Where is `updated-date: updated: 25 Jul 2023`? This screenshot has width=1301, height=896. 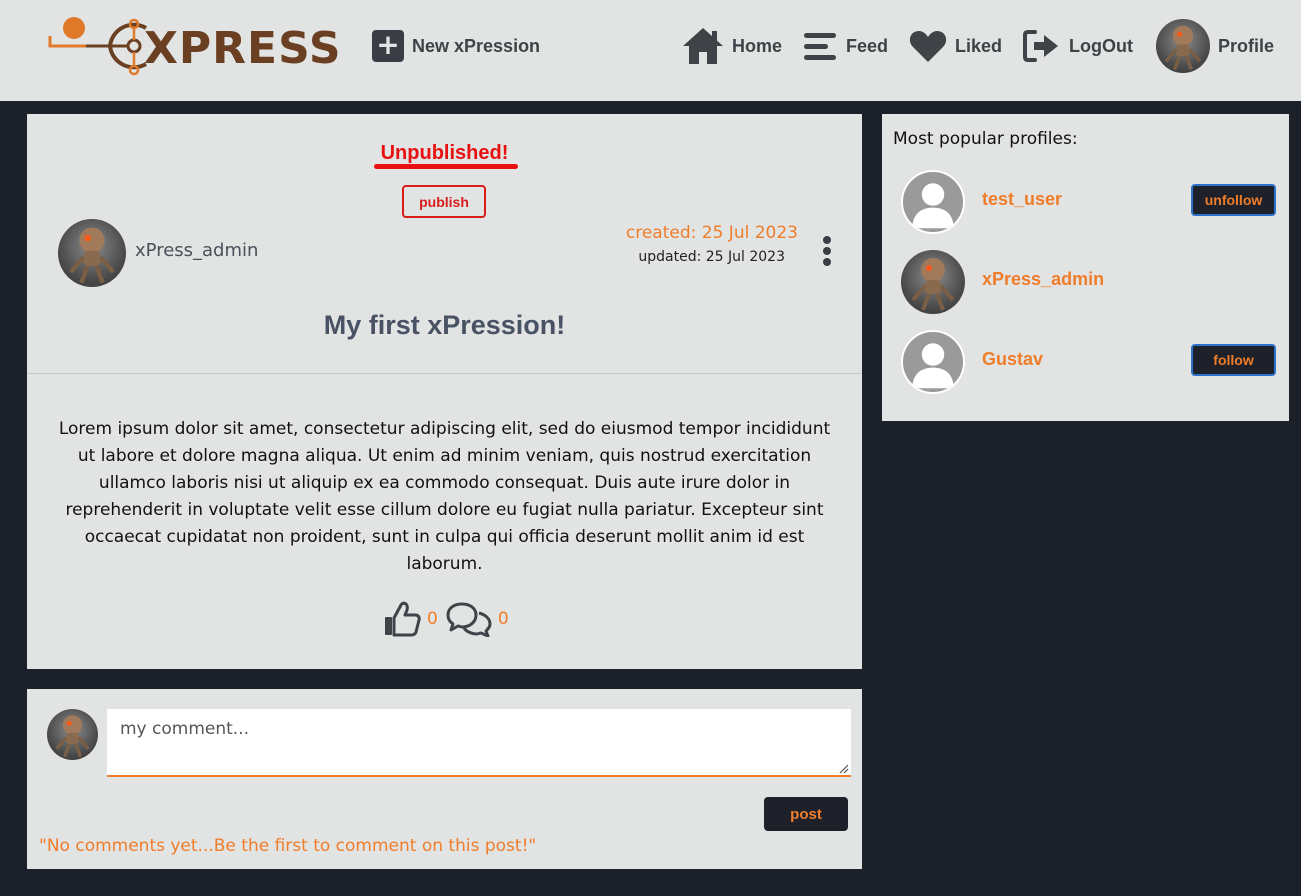
updated-date: updated: 25 Jul 2023 is located at coordinates (711, 257).